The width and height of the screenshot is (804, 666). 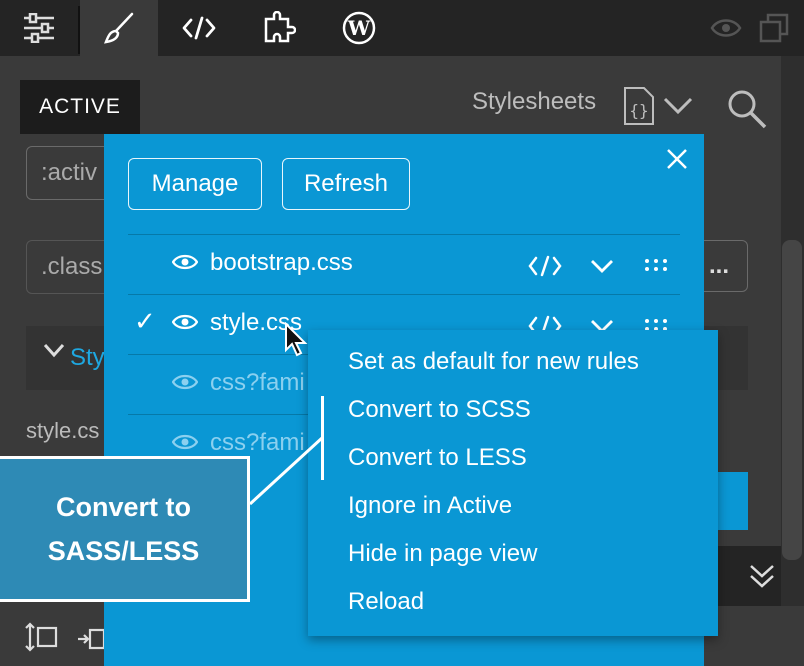 What do you see at coordinates (119, 28) in the screenshot?
I see `brush-icon` at bounding box center [119, 28].